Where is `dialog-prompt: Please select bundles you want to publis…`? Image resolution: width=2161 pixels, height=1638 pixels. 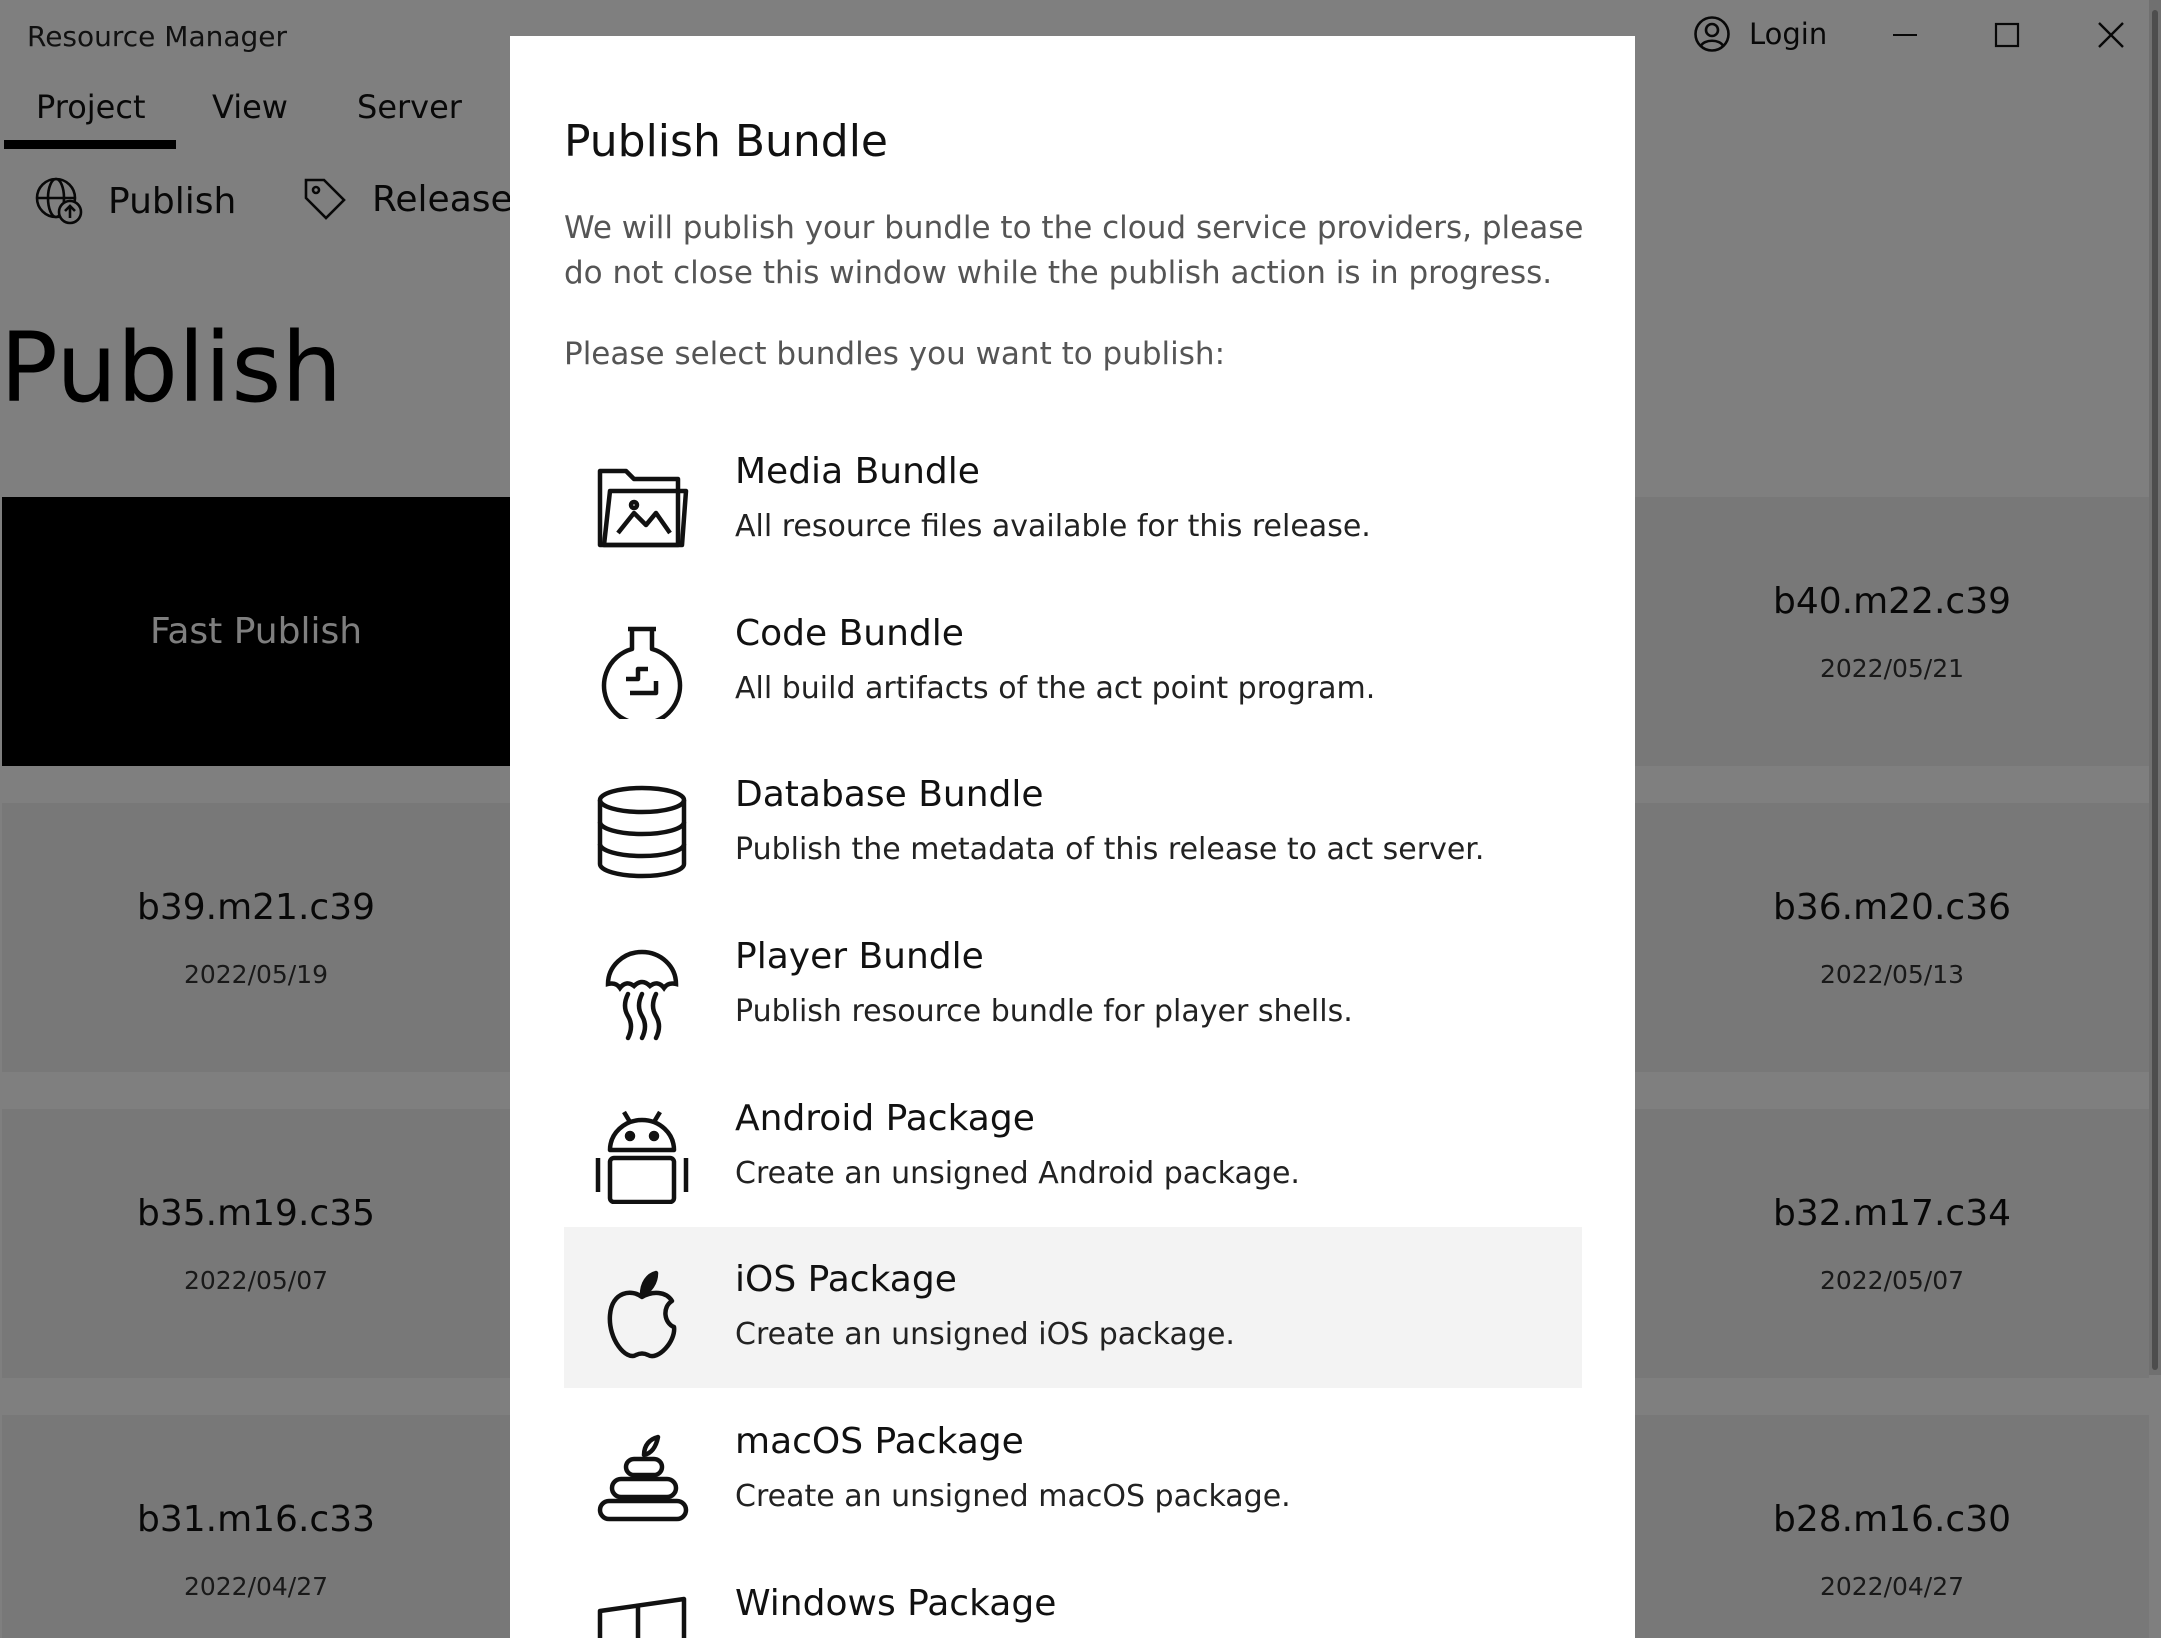 dialog-prompt: Please select bundles you want to publis… is located at coordinates (895, 354).